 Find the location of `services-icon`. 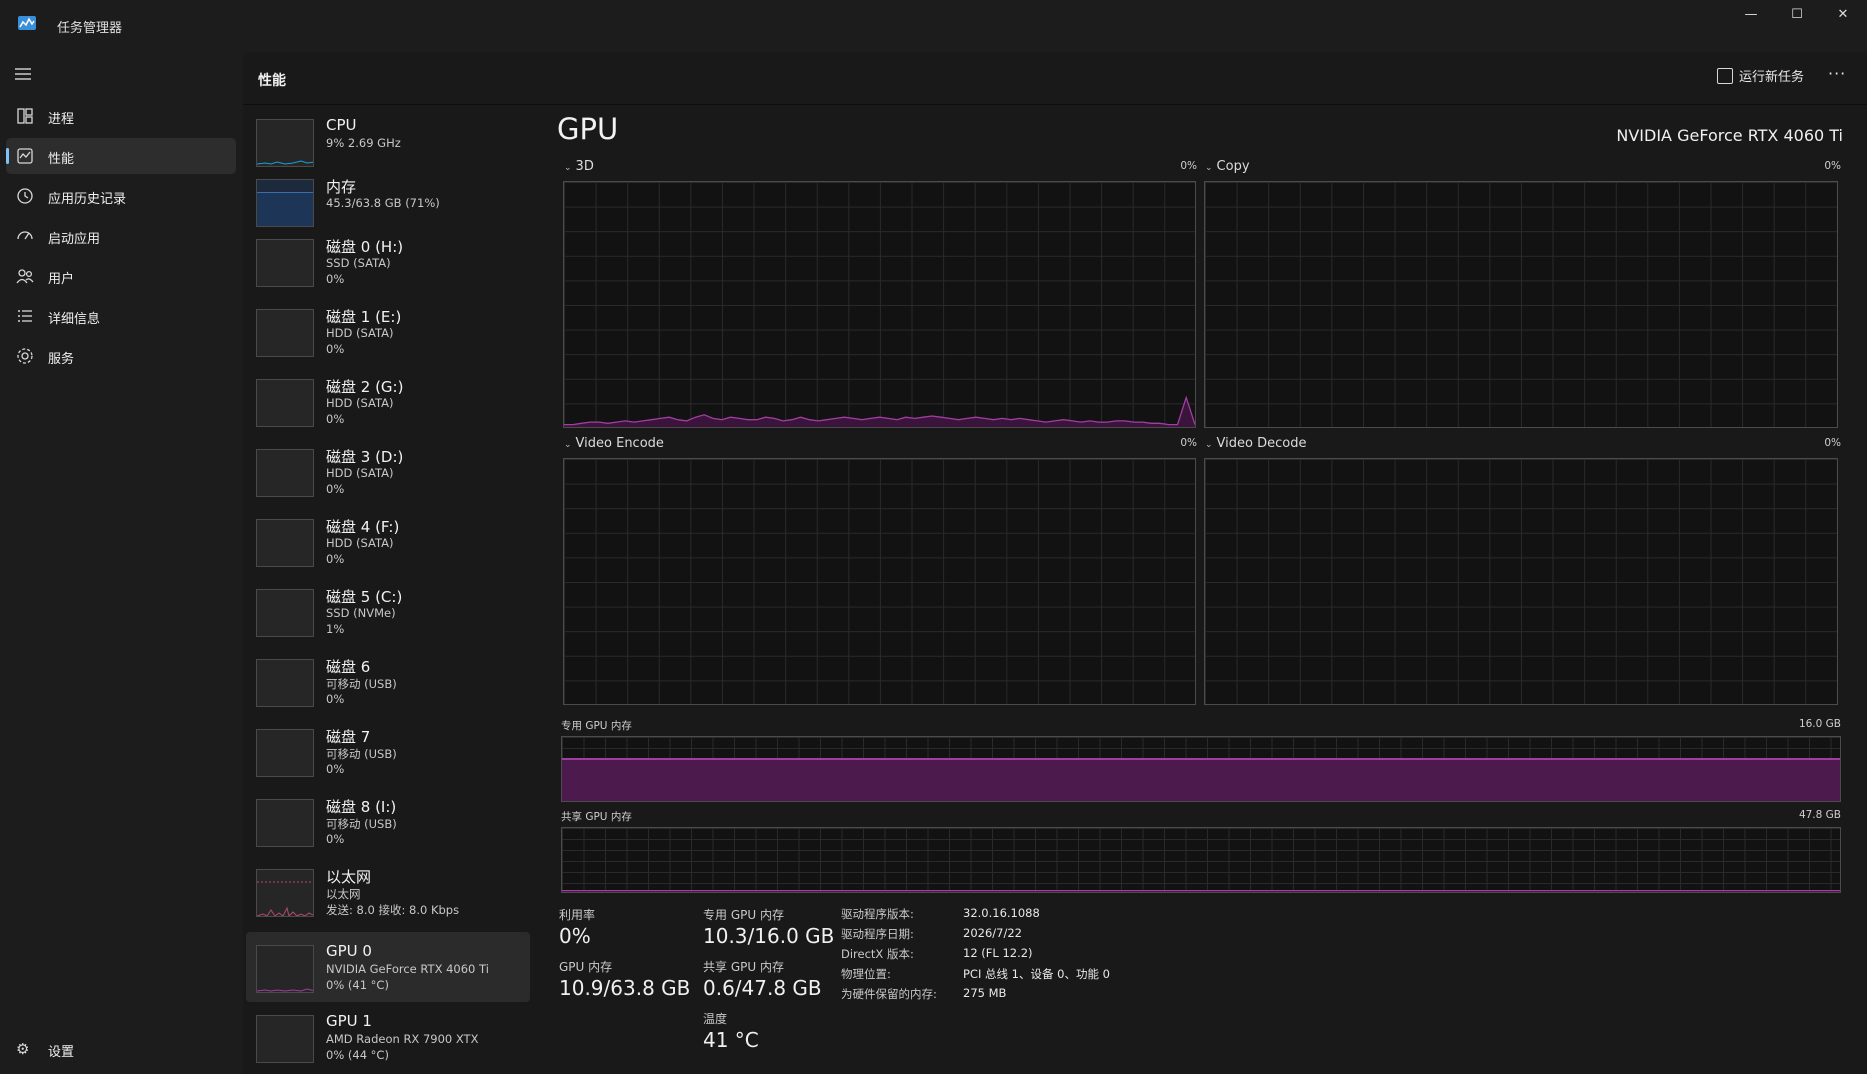

services-icon is located at coordinates (25, 356).